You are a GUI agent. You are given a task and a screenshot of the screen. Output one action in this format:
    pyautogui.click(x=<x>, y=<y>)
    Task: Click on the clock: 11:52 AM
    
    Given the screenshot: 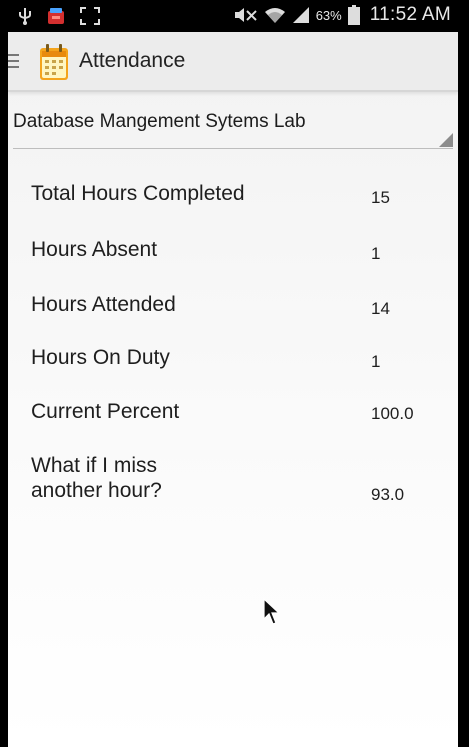 What is the action you would take?
    pyautogui.click(x=410, y=14)
    